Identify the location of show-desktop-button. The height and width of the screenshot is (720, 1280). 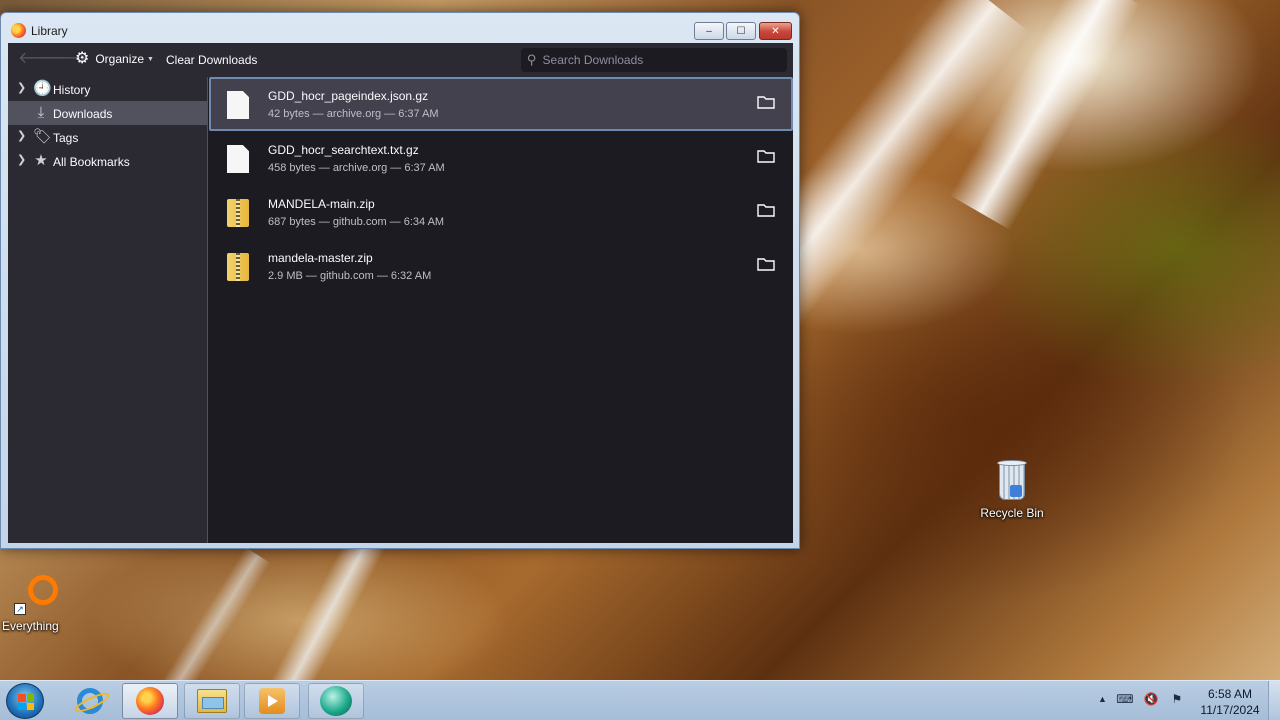
(1274, 700).